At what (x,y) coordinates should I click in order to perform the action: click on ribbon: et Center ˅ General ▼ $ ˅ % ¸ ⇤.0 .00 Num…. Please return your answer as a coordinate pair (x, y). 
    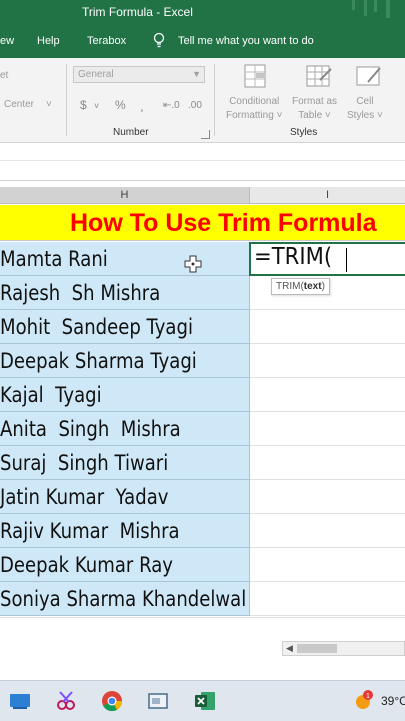
    Looking at the image, I should click on (202, 100).